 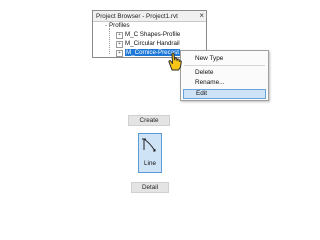 What do you see at coordinates (149, 120) in the screenshot?
I see `create-panel-label: Create` at bounding box center [149, 120].